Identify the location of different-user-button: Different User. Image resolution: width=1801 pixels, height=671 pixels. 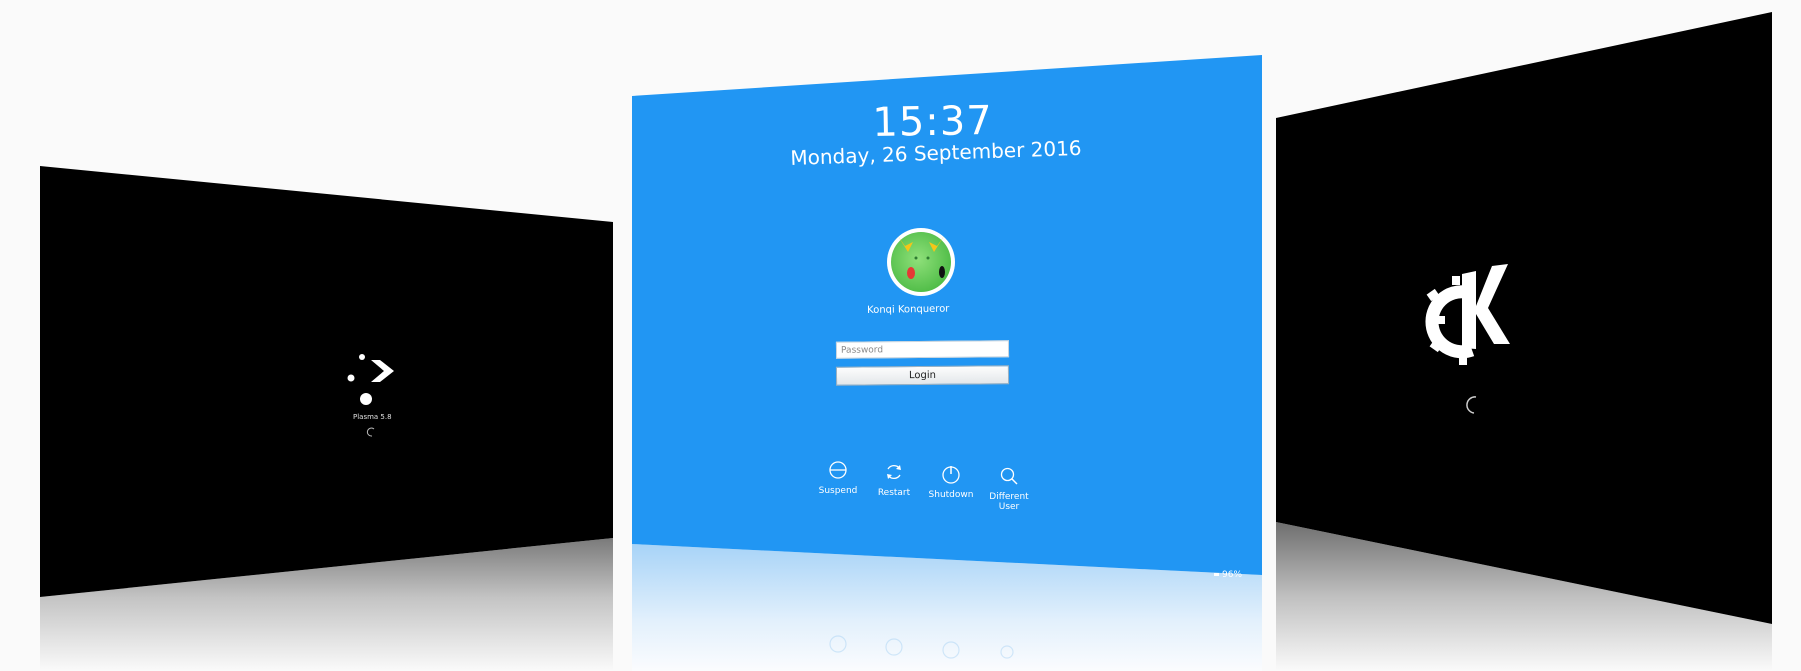
(1009, 489).